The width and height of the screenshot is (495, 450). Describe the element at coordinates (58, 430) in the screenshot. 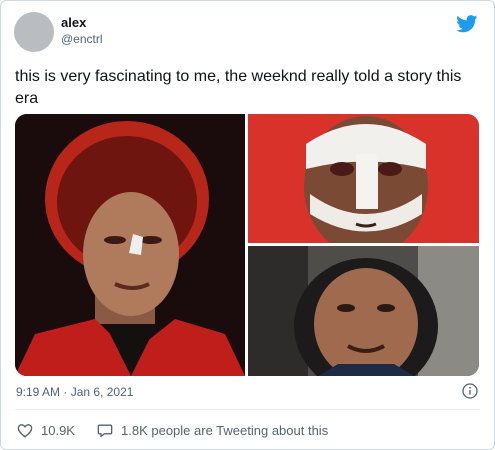

I see `like-count: 10.9K` at that location.